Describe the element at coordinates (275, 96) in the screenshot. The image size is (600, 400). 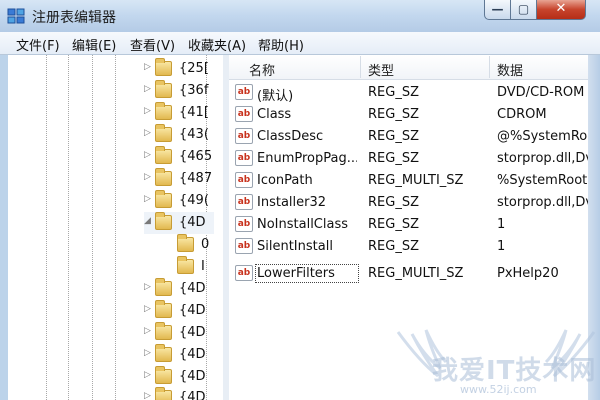
I see `value-name: (默认)` at that location.